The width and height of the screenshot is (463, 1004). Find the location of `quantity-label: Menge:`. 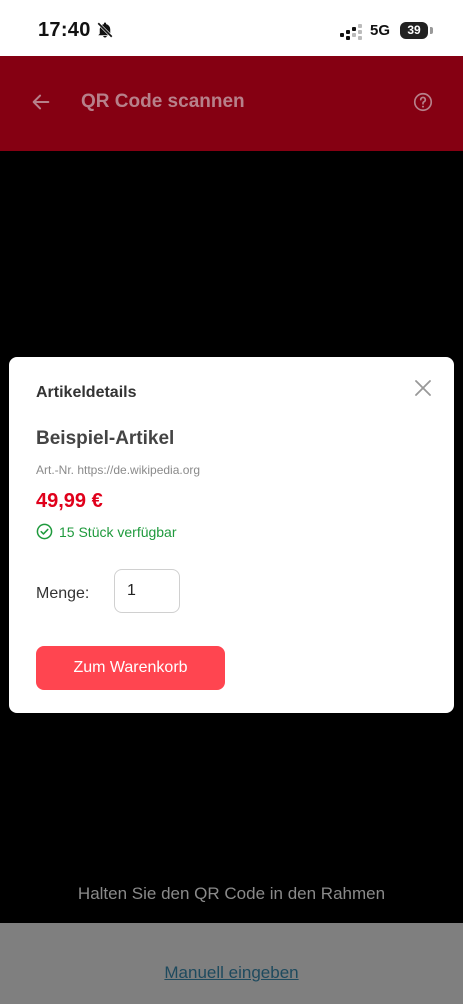

quantity-label: Menge: is located at coordinates (63, 593).